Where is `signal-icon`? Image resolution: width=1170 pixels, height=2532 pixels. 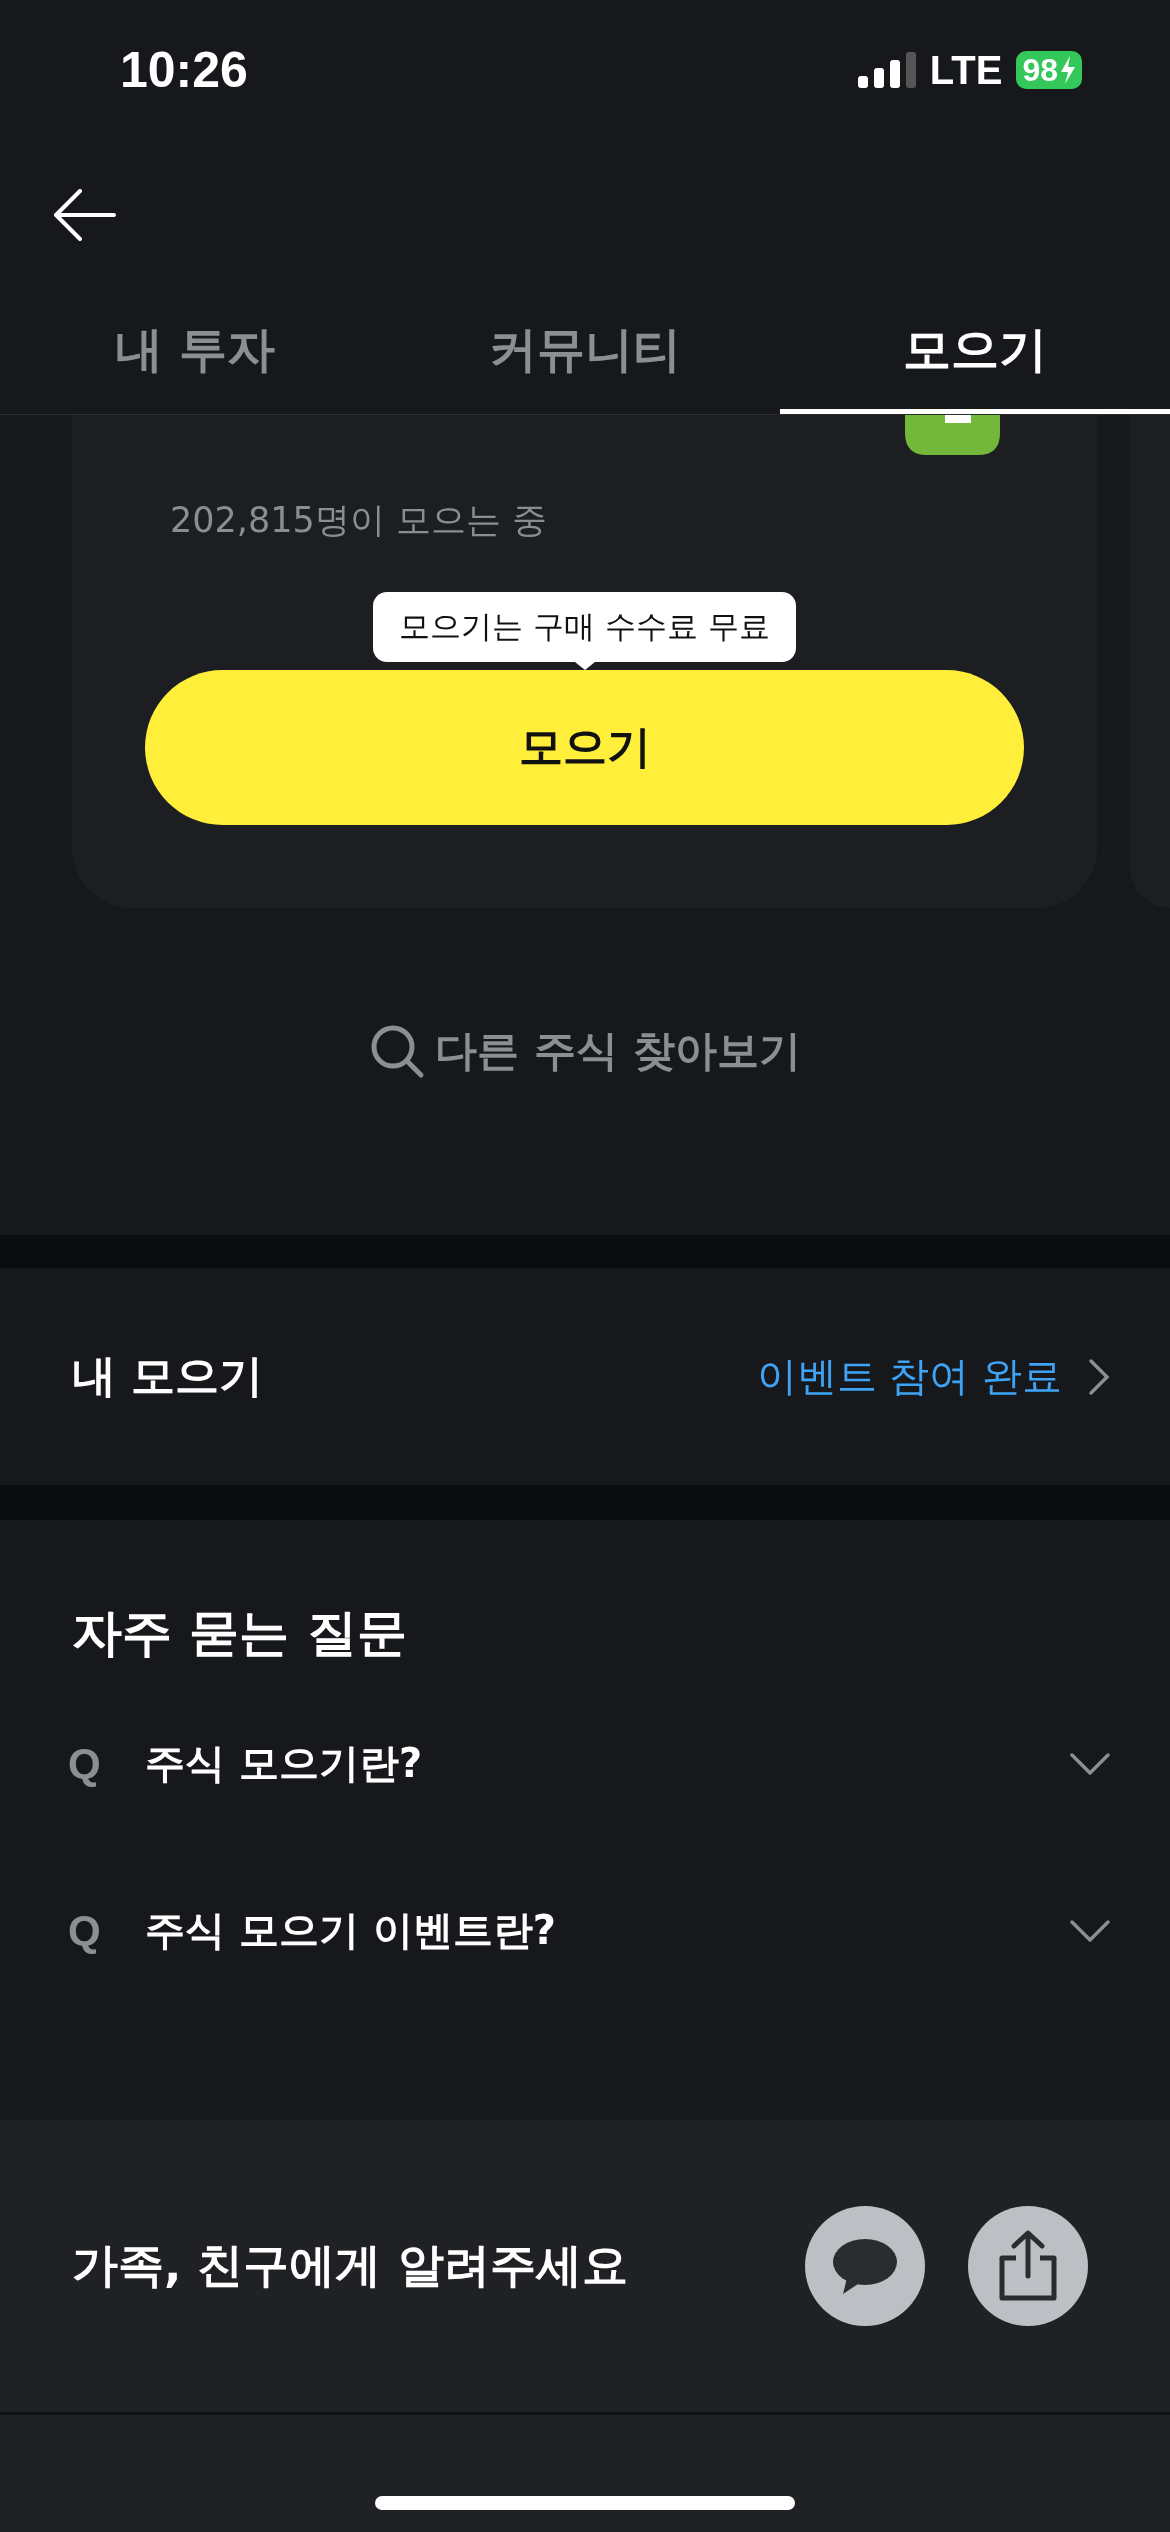
signal-icon is located at coordinates (886, 70).